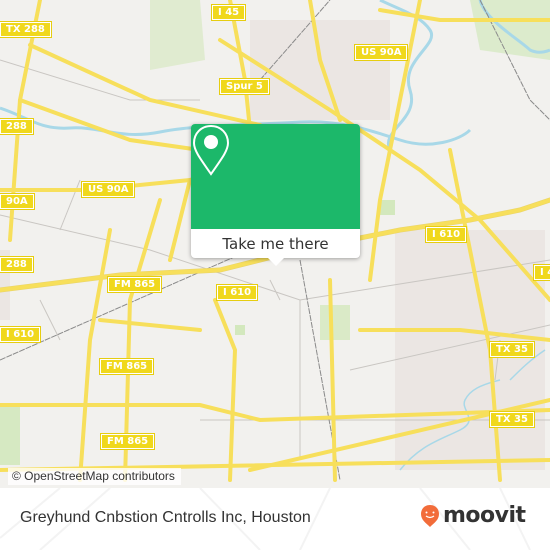 The height and width of the screenshot is (550, 550). What do you see at coordinates (542, 272) in the screenshot?
I see `road-shield-i45: I 4` at bounding box center [542, 272].